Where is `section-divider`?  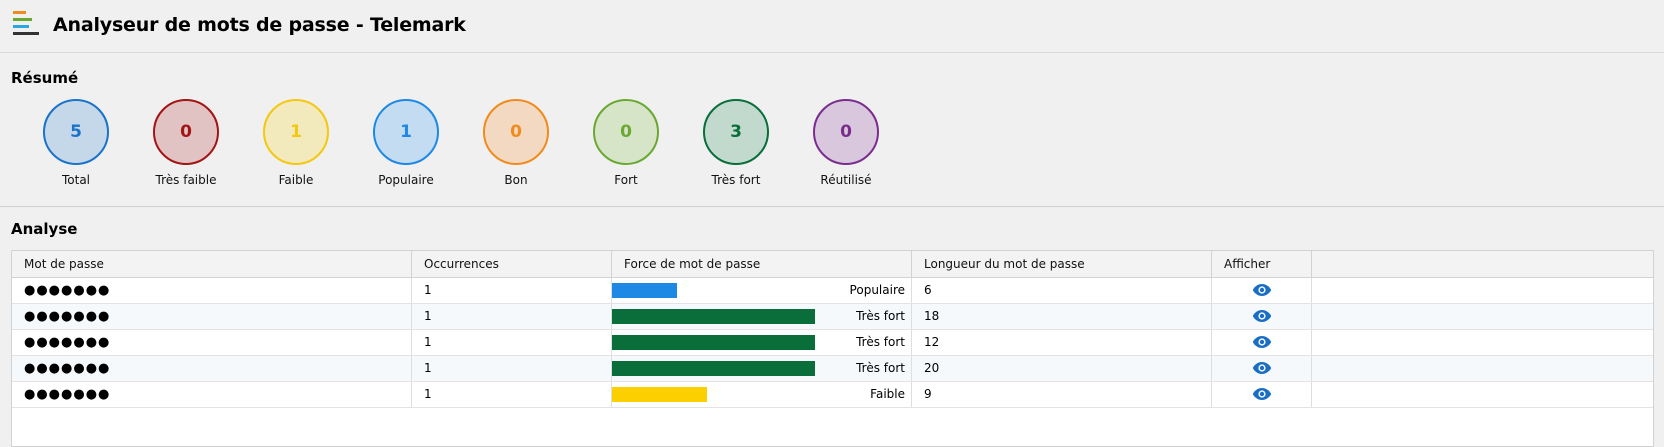 section-divider is located at coordinates (832, 206).